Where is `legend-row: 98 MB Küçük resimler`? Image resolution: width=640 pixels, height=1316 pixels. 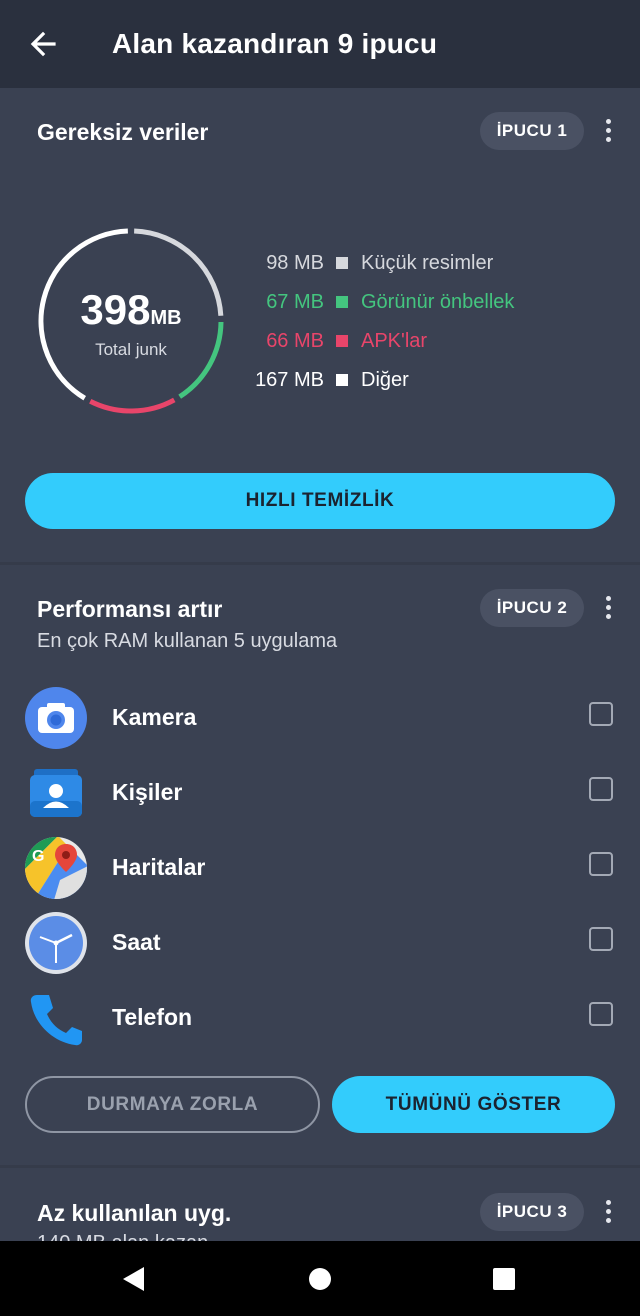
legend-row: 98 MB Küçük resimler is located at coordinates (410, 263).